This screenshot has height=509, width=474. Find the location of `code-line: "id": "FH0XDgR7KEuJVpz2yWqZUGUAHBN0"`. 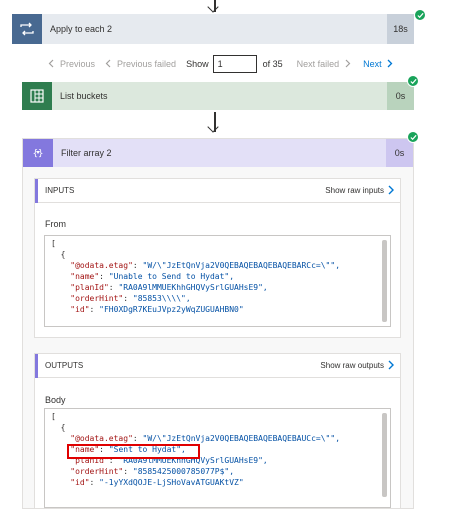

code-line: "id": "FH0XDgR7KEuJVpz2yWqZUGUAHBN0" is located at coordinates (157, 309).